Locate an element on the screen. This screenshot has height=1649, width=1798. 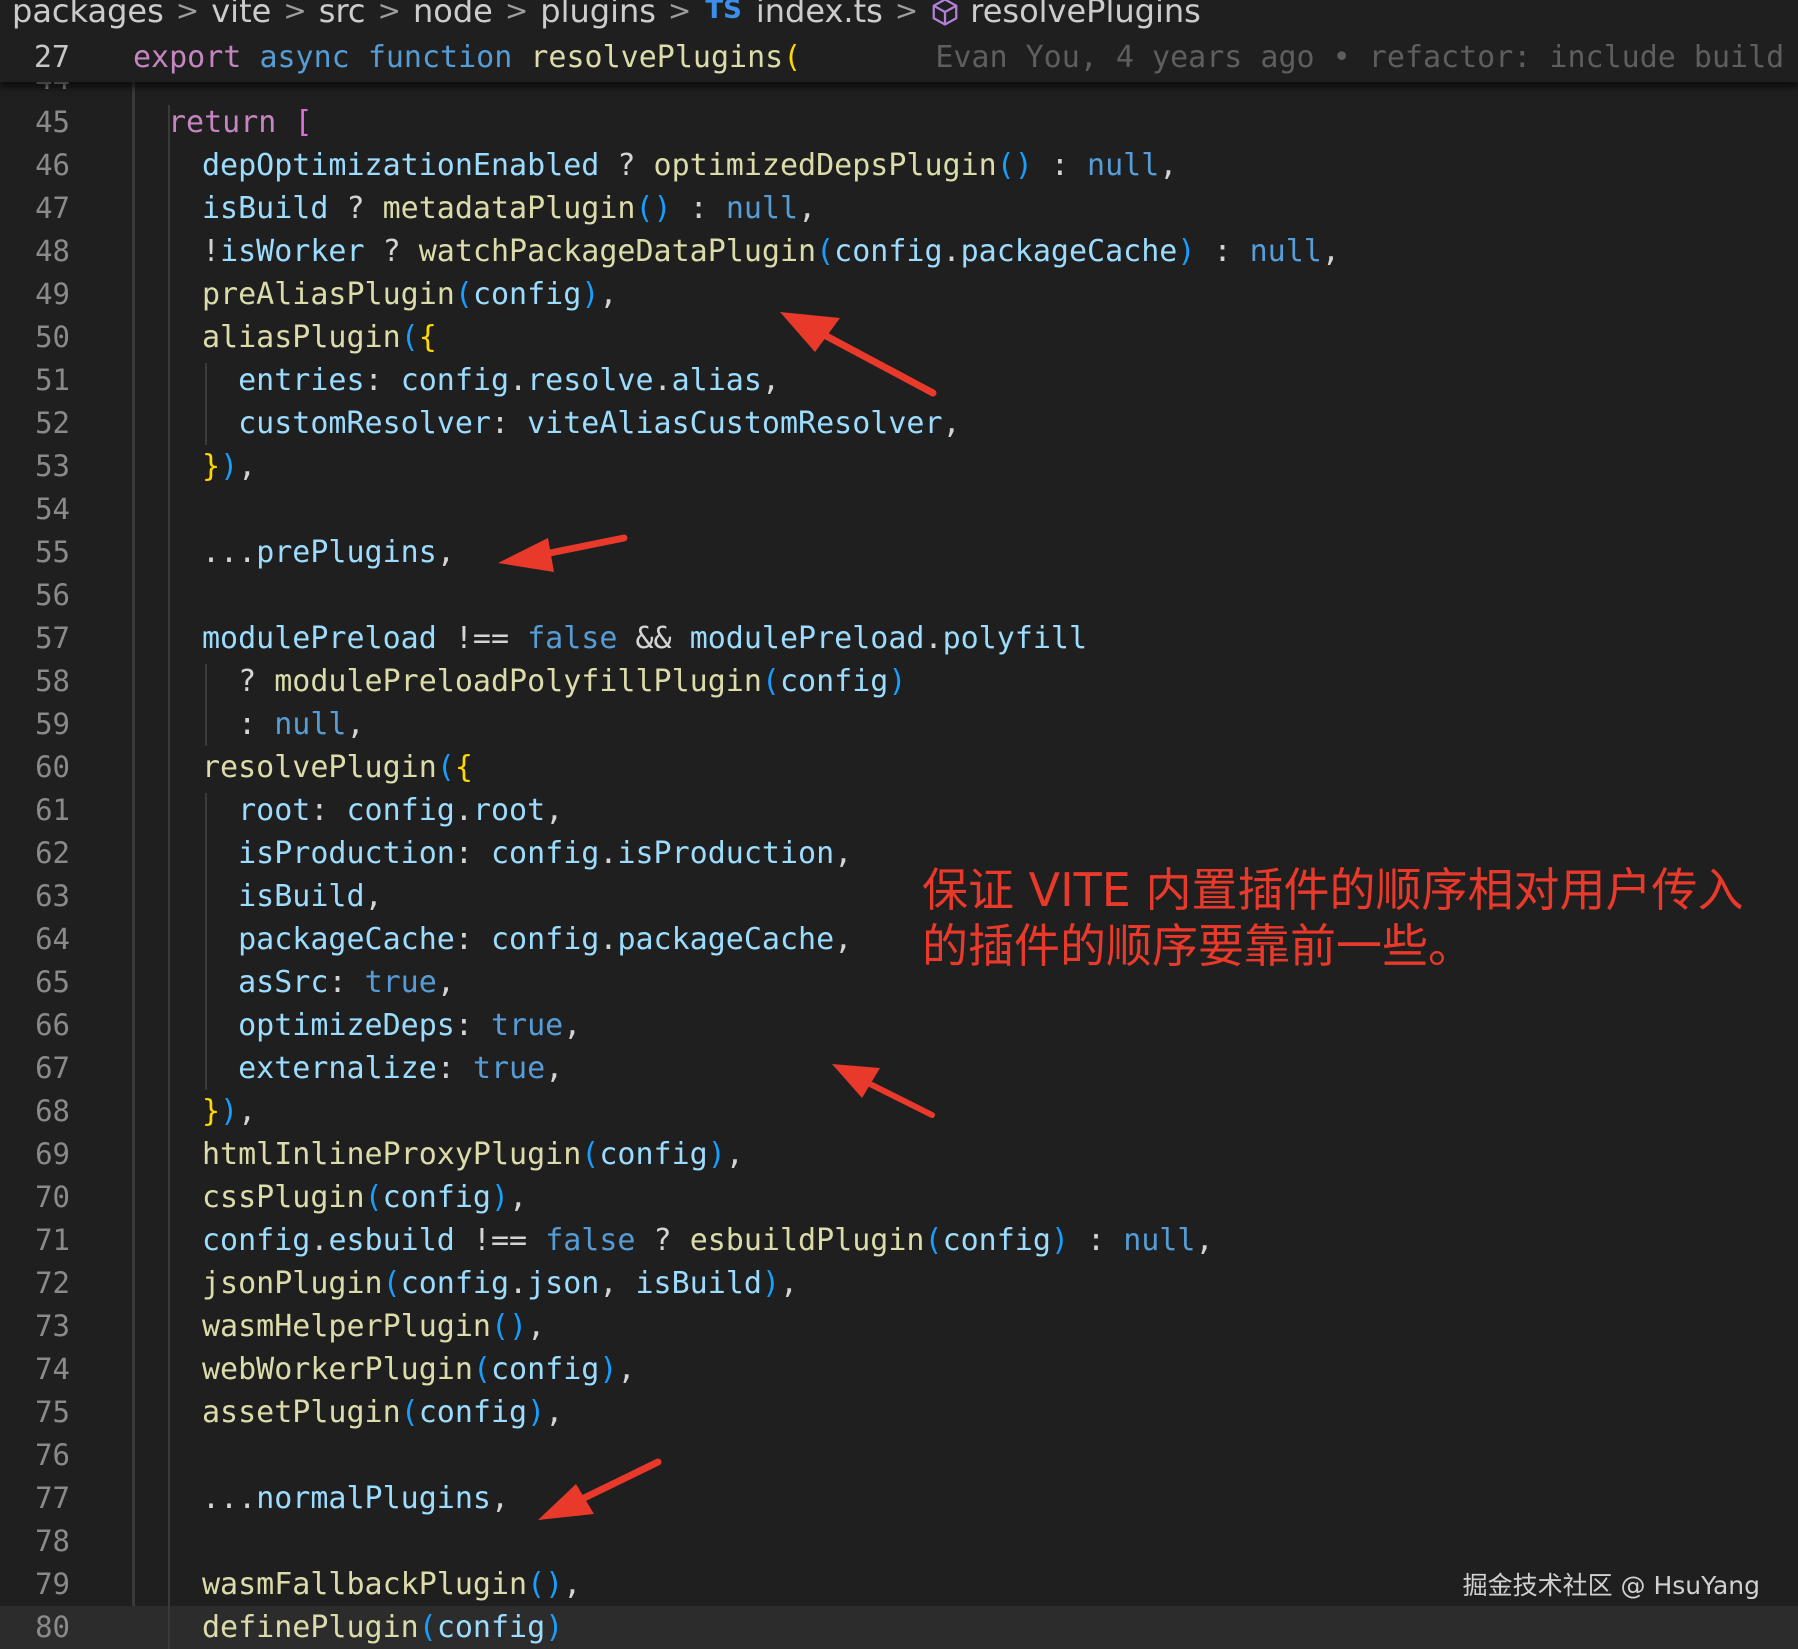
code-token: null is located at coordinates (762, 208).